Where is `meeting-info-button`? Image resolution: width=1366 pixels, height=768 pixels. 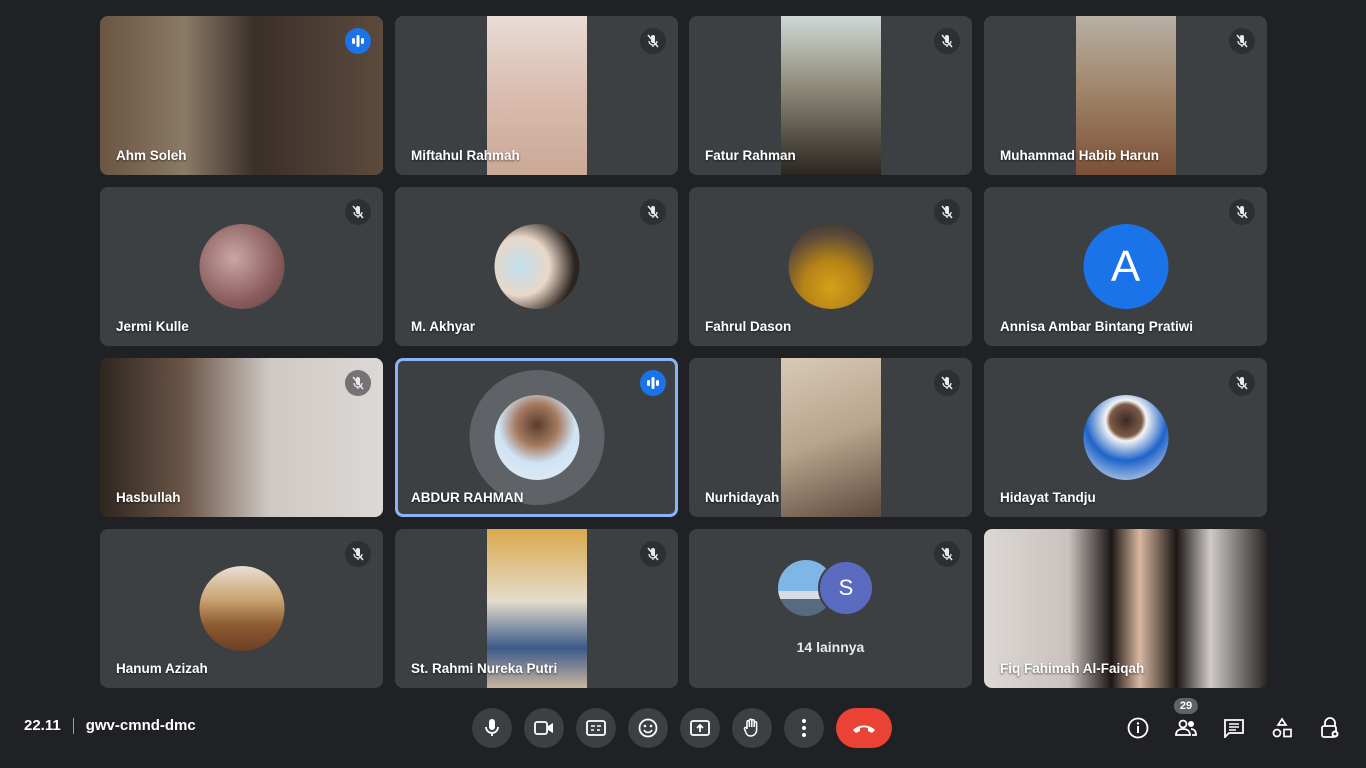 meeting-info-button is located at coordinates (1138, 728).